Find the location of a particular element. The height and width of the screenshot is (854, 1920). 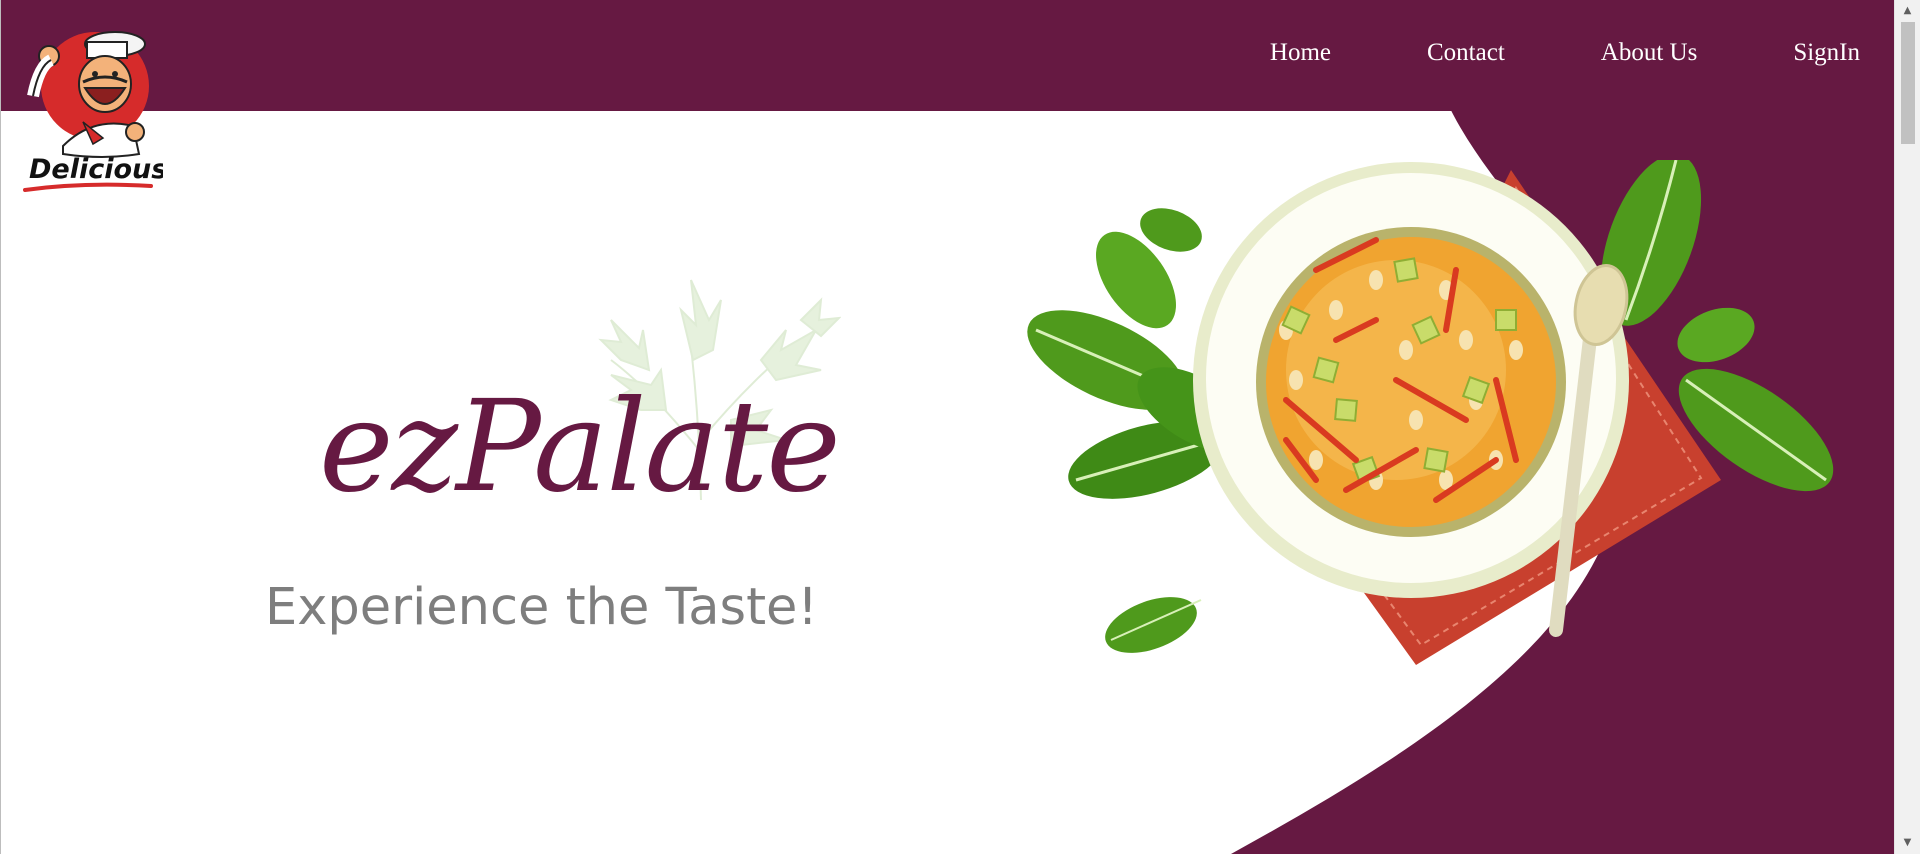

top-navbar: Home Contact About Us SignIn is located at coordinates (947, 55).